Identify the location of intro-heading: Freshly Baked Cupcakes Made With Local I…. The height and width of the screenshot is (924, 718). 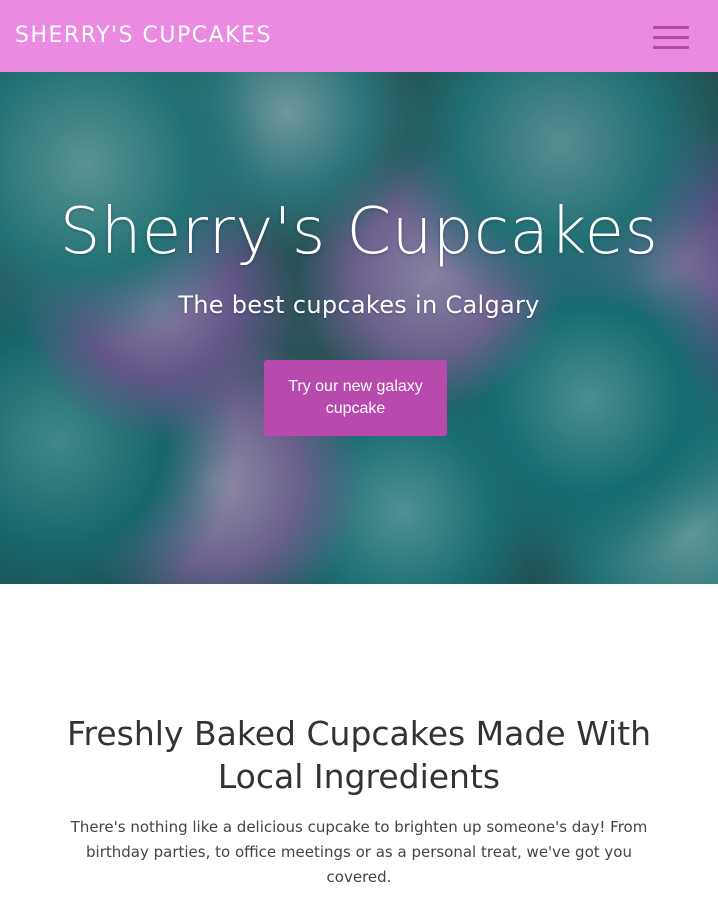
(359, 755).